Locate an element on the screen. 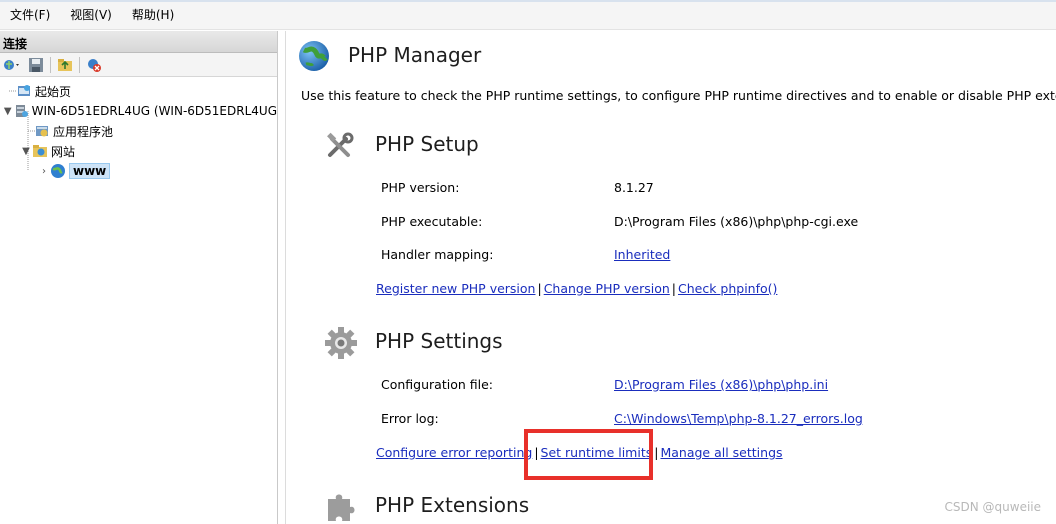 The image size is (1056, 524). tree-item-label: 起始页 is located at coordinates (53, 91).